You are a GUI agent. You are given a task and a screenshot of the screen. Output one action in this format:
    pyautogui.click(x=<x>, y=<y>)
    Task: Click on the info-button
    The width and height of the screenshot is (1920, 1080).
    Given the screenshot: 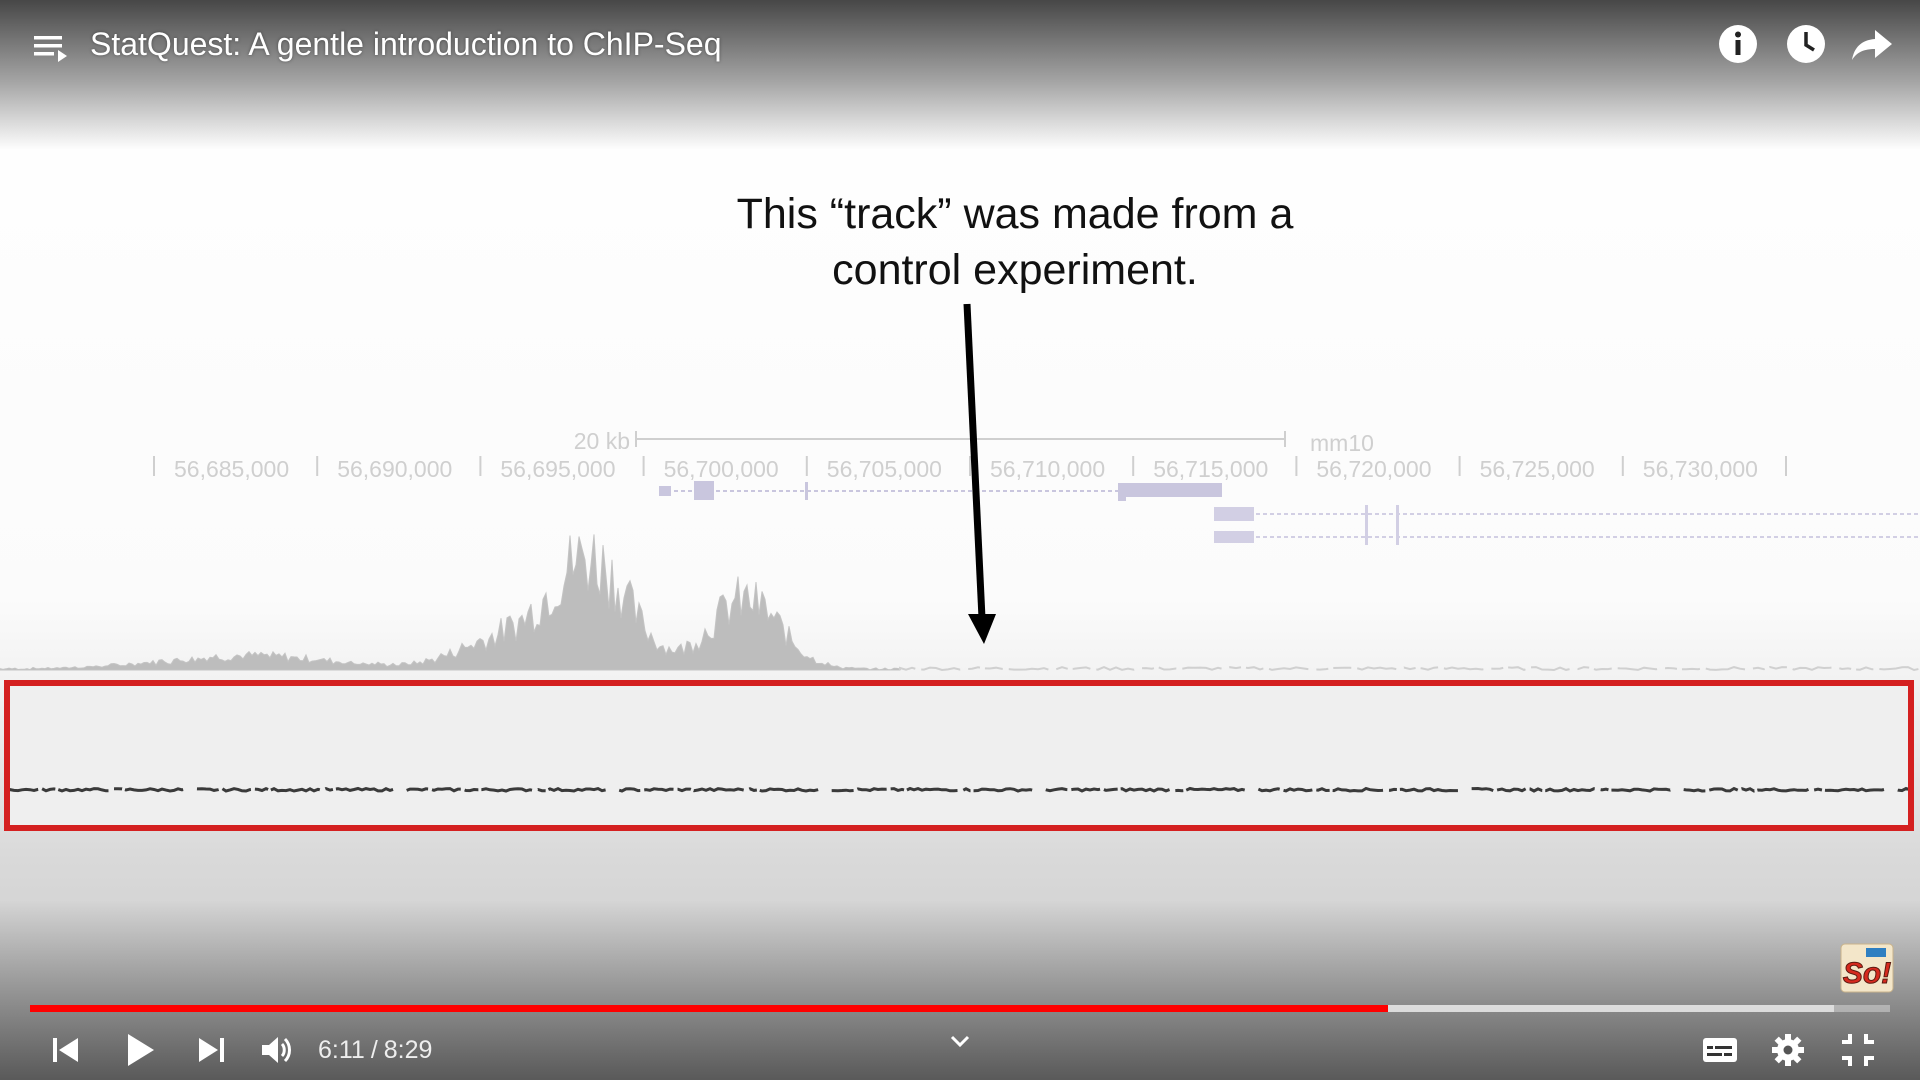 What is the action you would take?
    pyautogui.click(x=1738, y=44)
    